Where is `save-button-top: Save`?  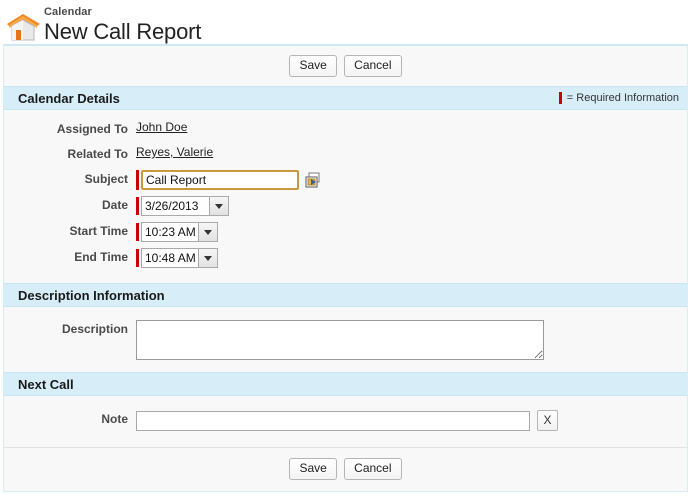
save-button-top: Save is located at coordinates (313, 66).